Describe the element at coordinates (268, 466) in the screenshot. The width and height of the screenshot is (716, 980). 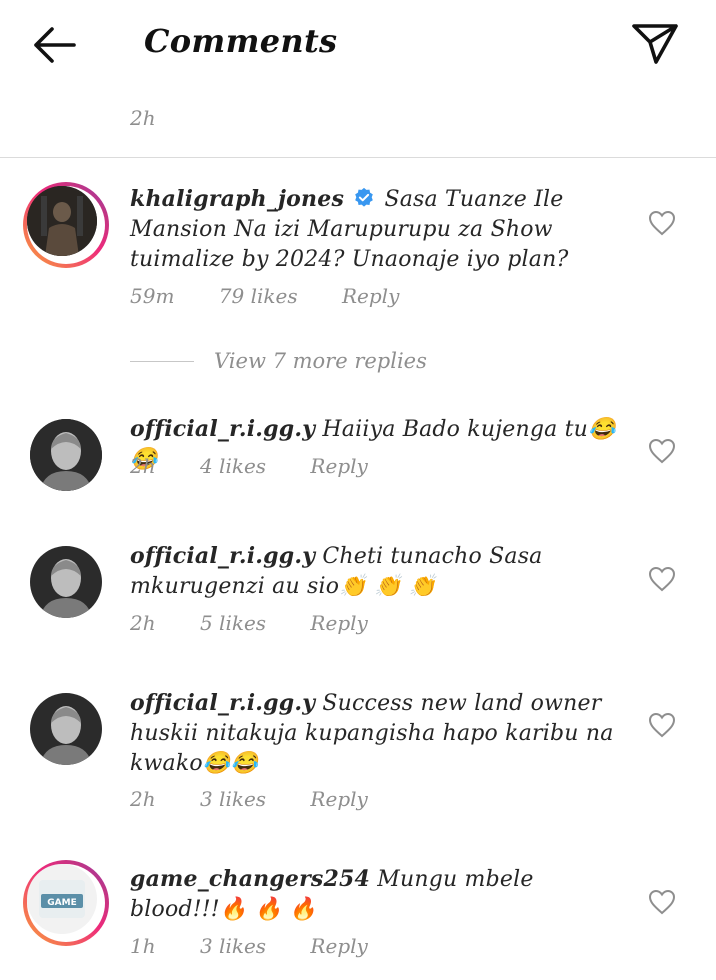
I see `comment-meta: 2h 4 likes Reply` at that location.